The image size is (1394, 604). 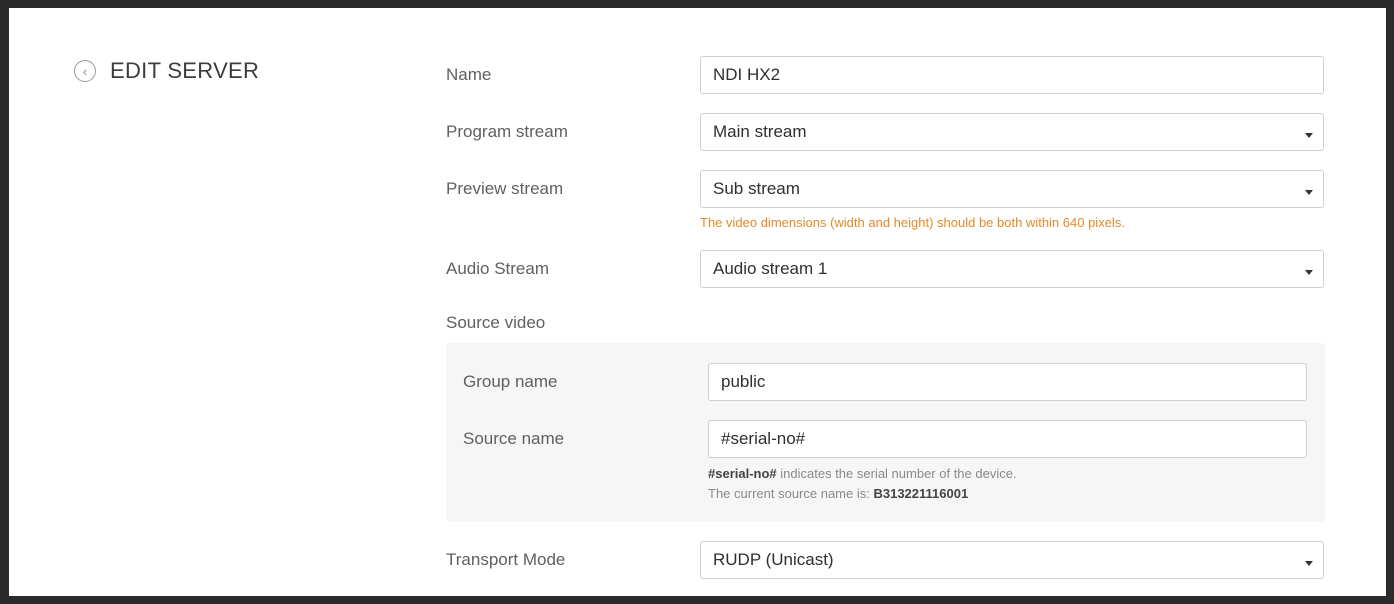 What do you see at coordinates (1012, 132) in the screenshot?
I see `program-stream-select: Main stream` at bounding box center [1012, 132].